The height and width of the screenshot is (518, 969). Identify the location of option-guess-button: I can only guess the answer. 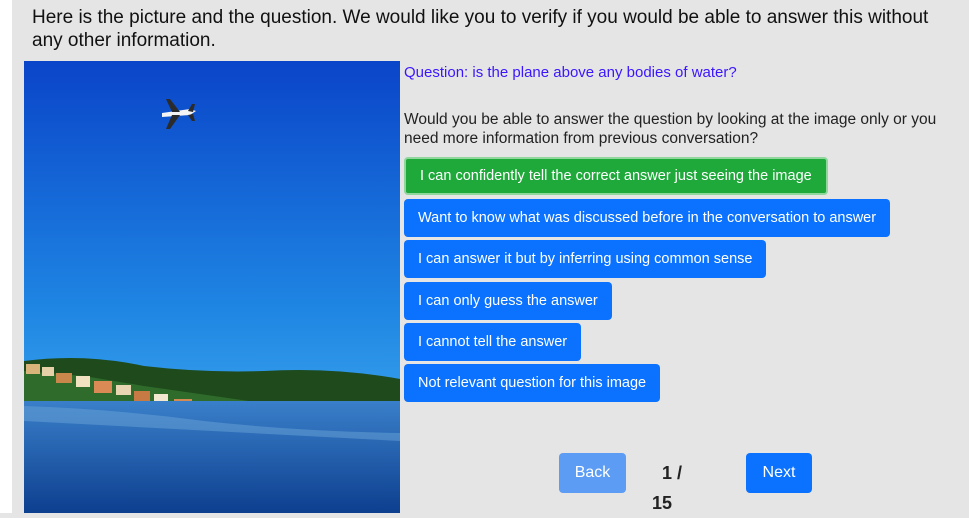
(508, 301).